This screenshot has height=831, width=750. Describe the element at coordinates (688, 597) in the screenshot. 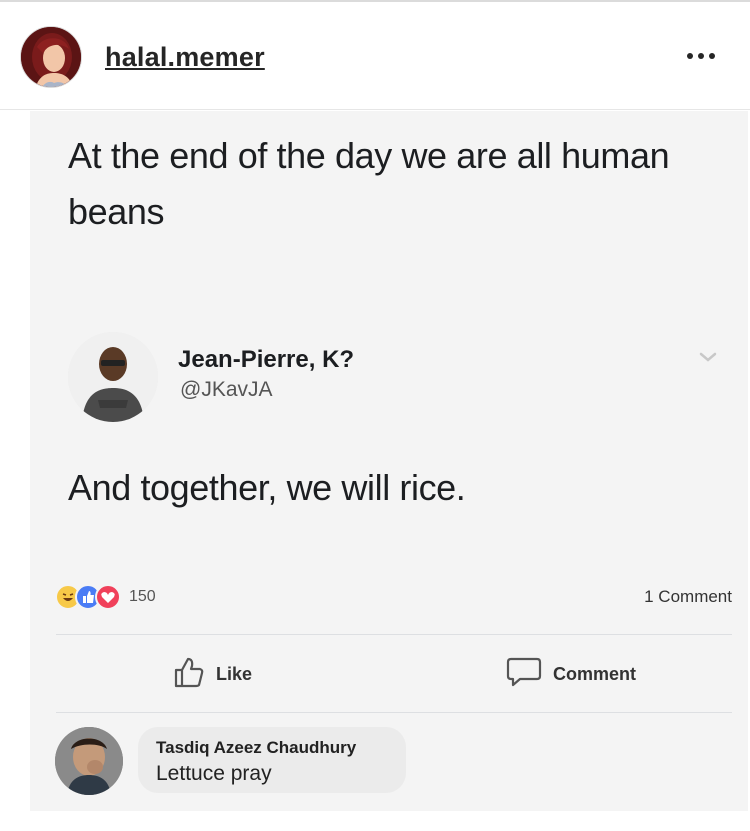

I see `comment-count-link: 1 Comment` at that location.